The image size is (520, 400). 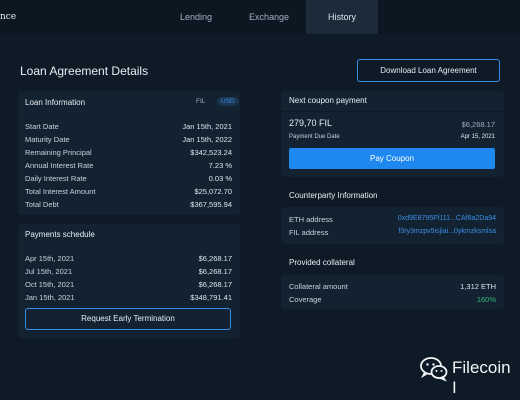 I want to click on fil-address-label: FIL address, so click(x=309, y=232).